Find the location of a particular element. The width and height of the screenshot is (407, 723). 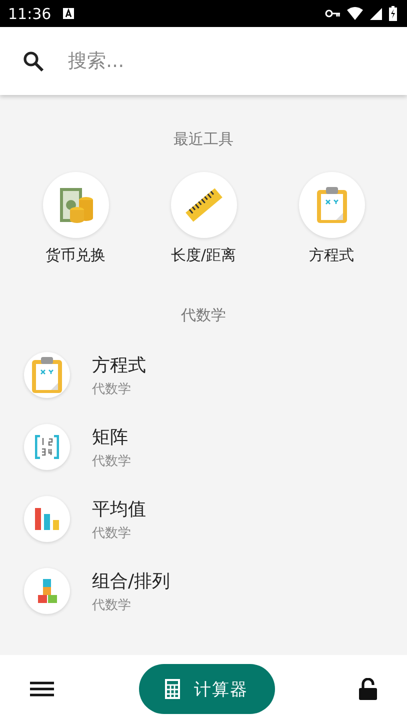

calculator-icon is located at coordinates (172, 689).